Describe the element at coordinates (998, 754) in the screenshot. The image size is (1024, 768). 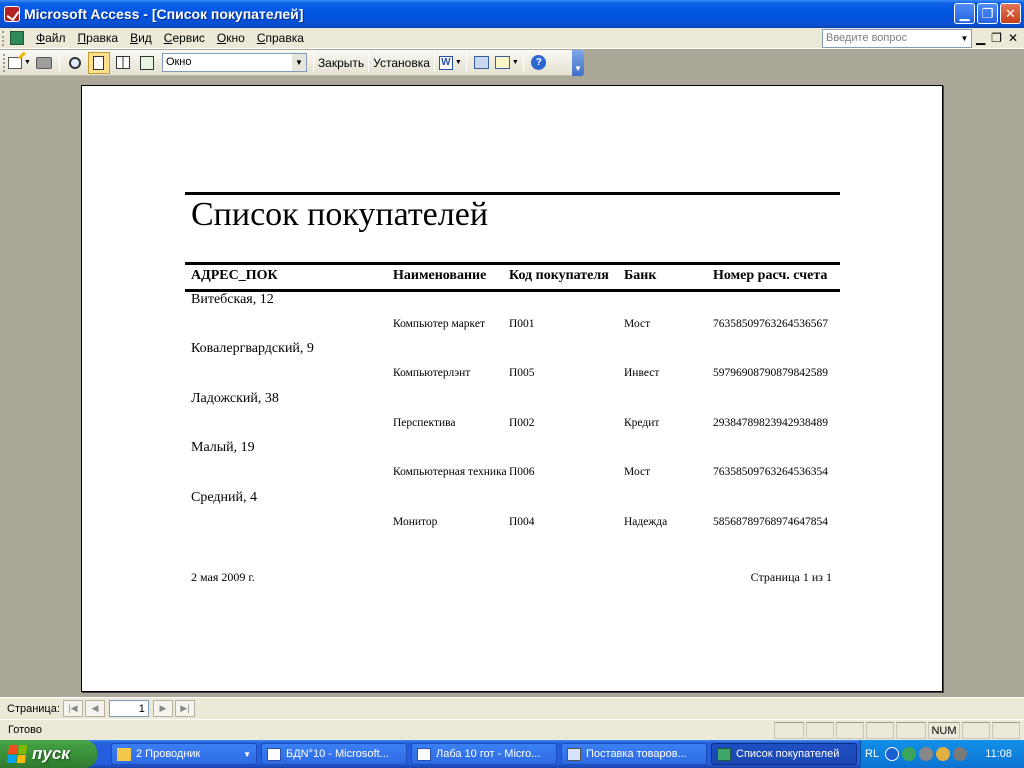
I see `clock: 11:08` at that location.